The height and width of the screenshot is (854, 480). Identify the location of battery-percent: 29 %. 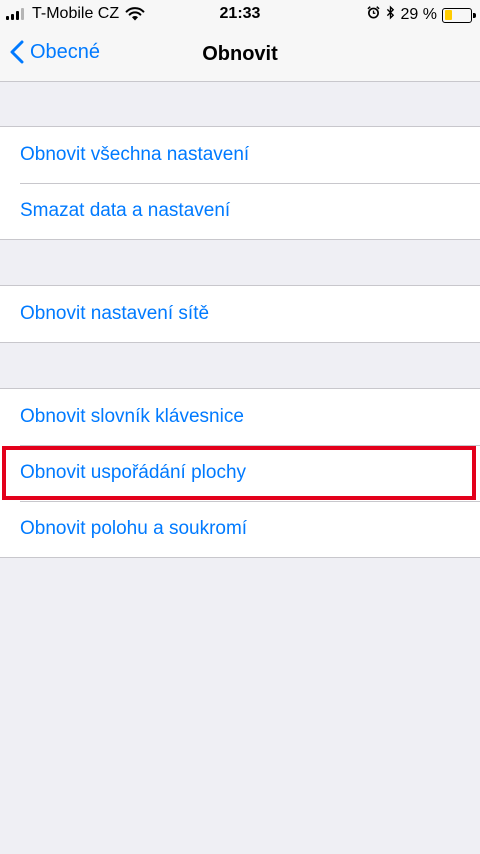
(418, 14).